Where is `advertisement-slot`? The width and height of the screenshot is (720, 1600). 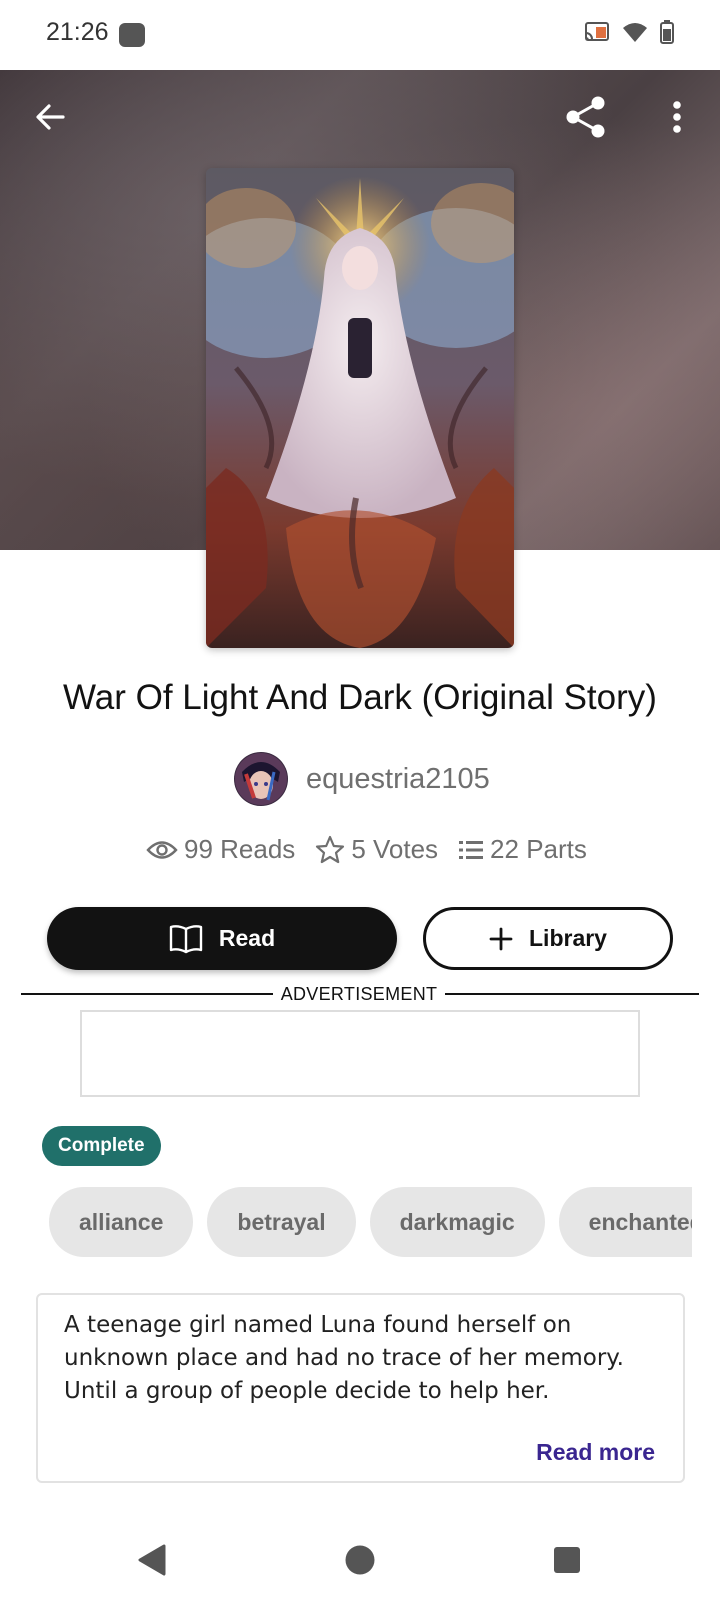 advertisement-slot is located at coordinates (360, 1053).